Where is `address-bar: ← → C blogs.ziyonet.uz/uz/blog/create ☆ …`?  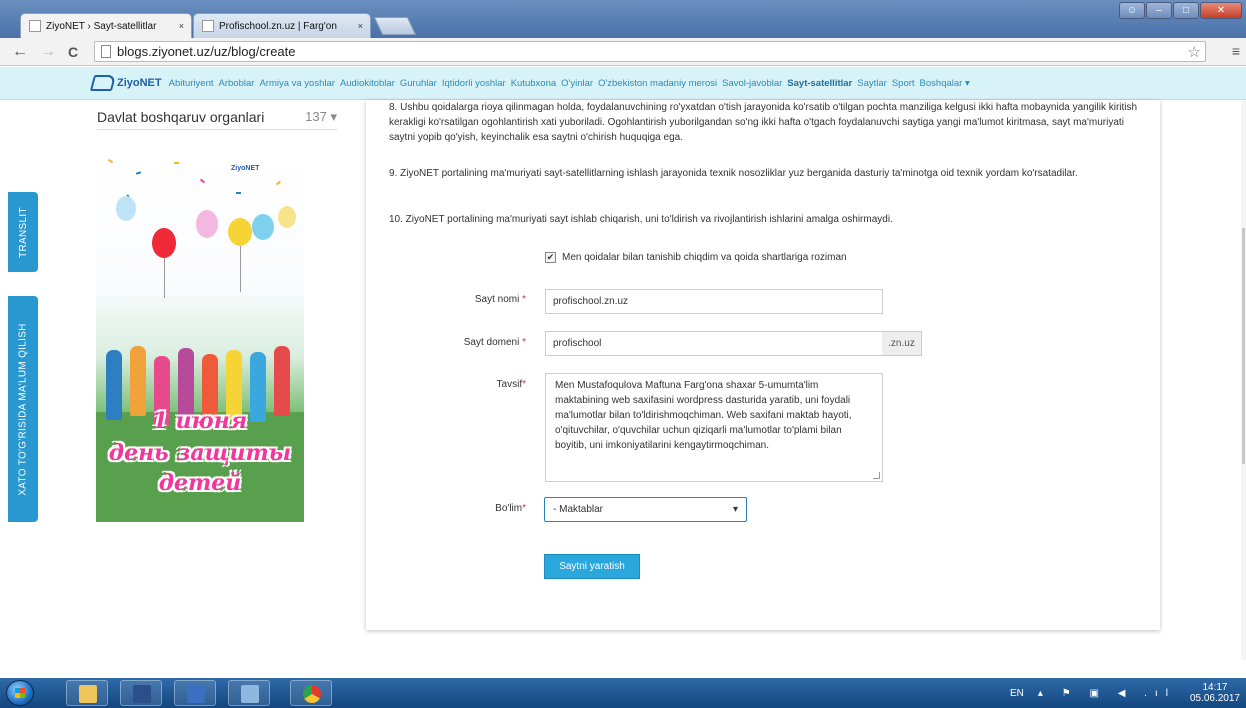
address-bar: ← → C blogs.ziyonet.uz/uz/blog/create ☆ … is located at coordinates (623, 52).